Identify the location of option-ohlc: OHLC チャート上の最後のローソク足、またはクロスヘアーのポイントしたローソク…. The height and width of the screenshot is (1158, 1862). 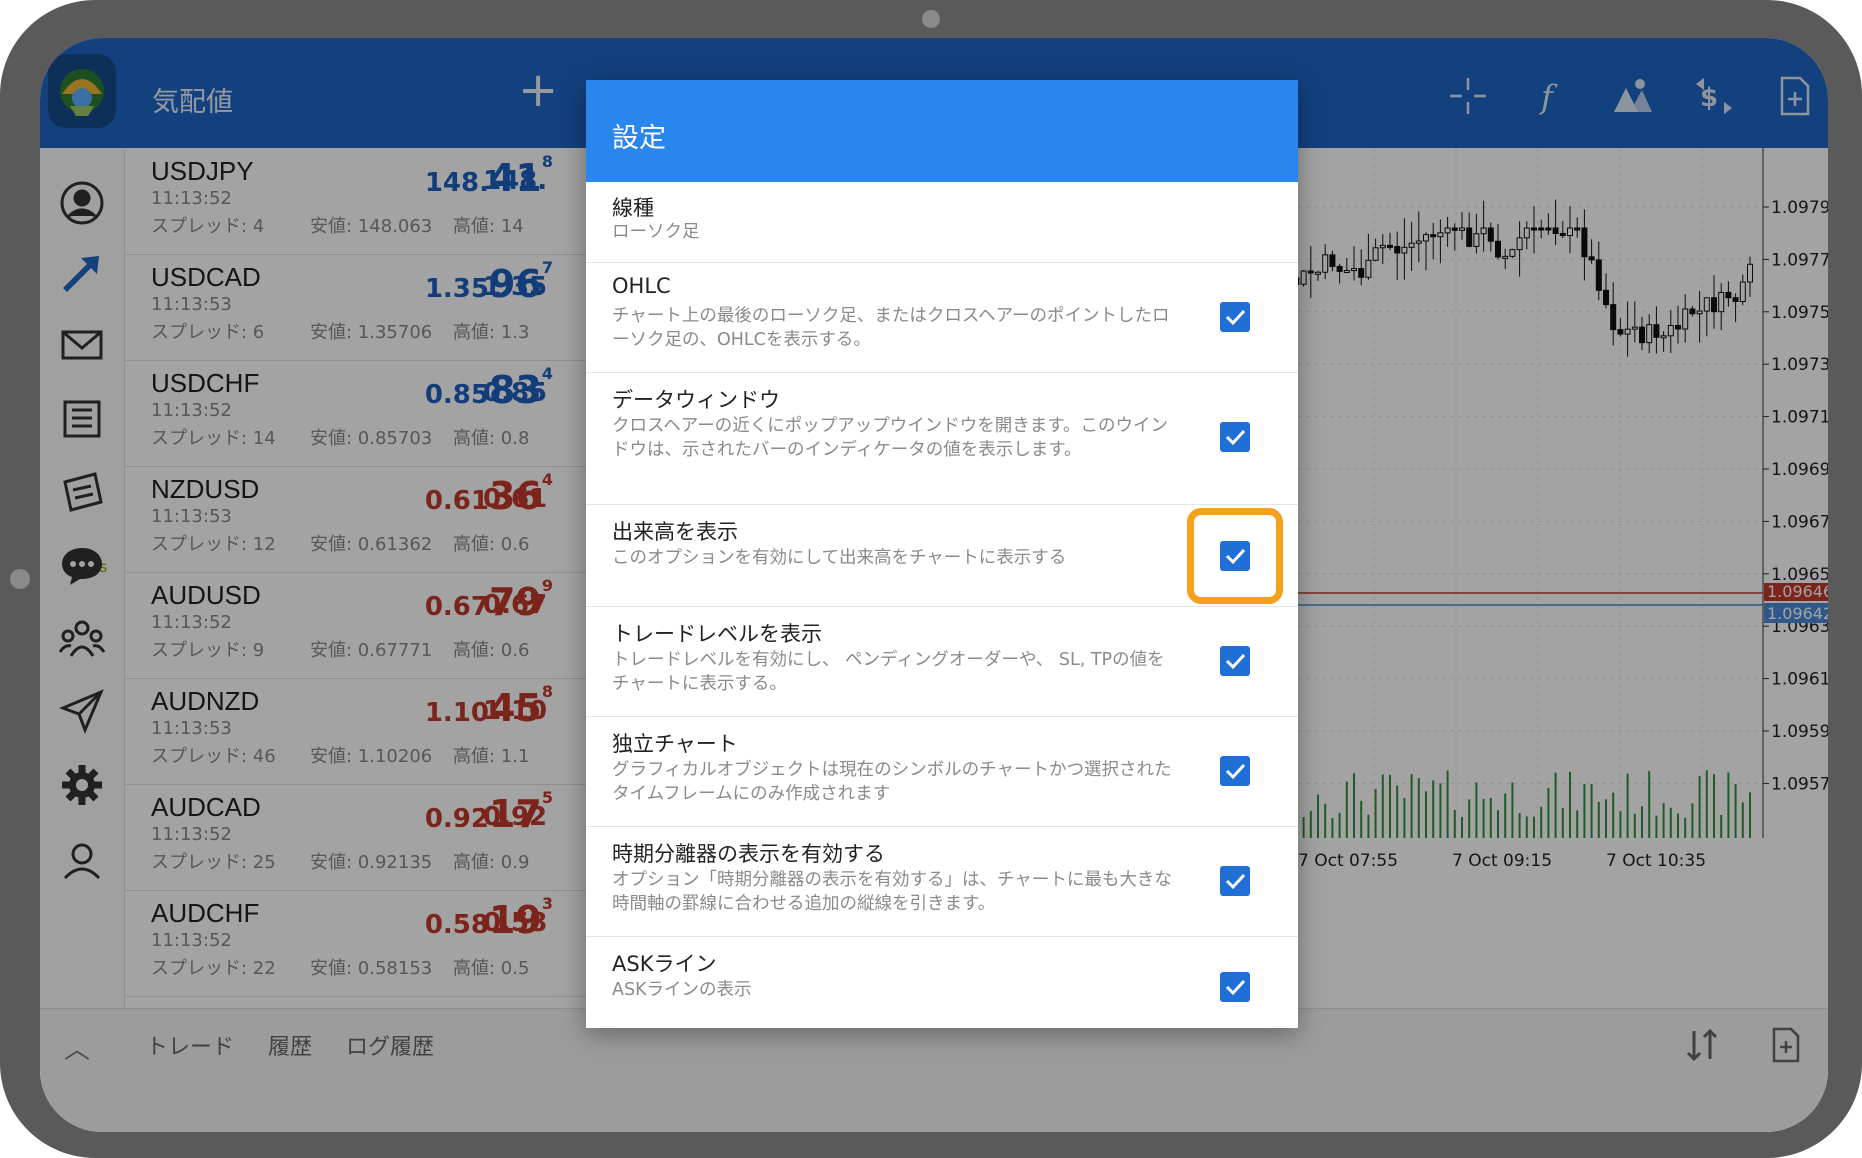
(942, 317).